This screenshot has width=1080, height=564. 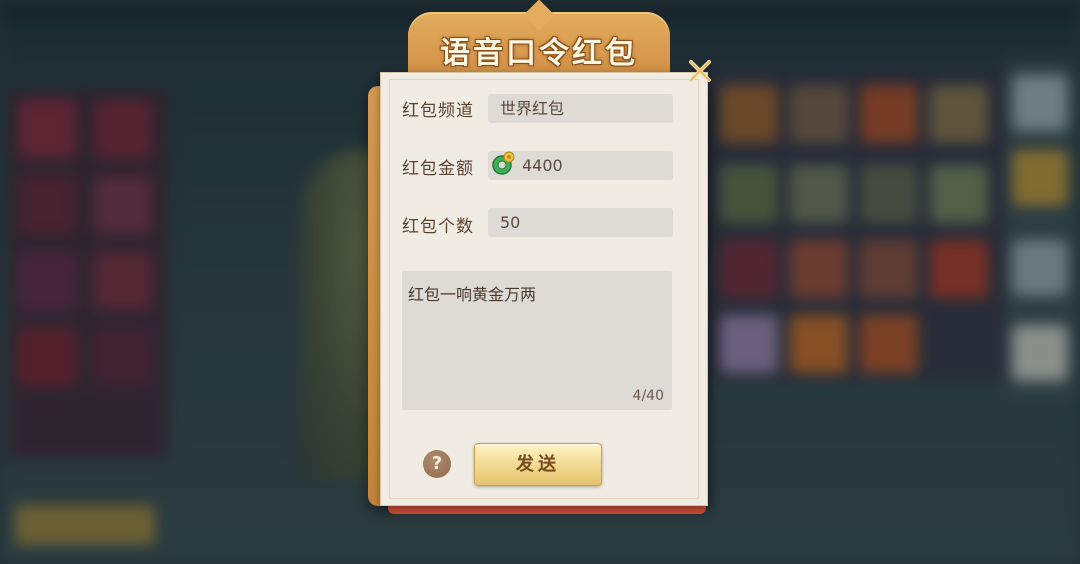 I want to click on count-field: 50, so click(x=580, y=222).